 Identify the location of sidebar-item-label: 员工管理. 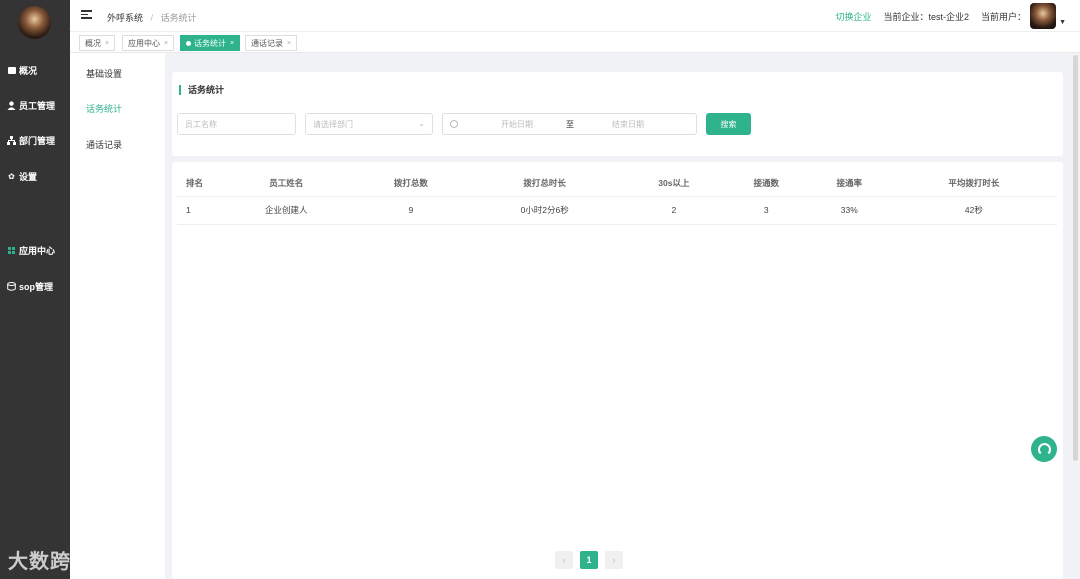
(37, 105).